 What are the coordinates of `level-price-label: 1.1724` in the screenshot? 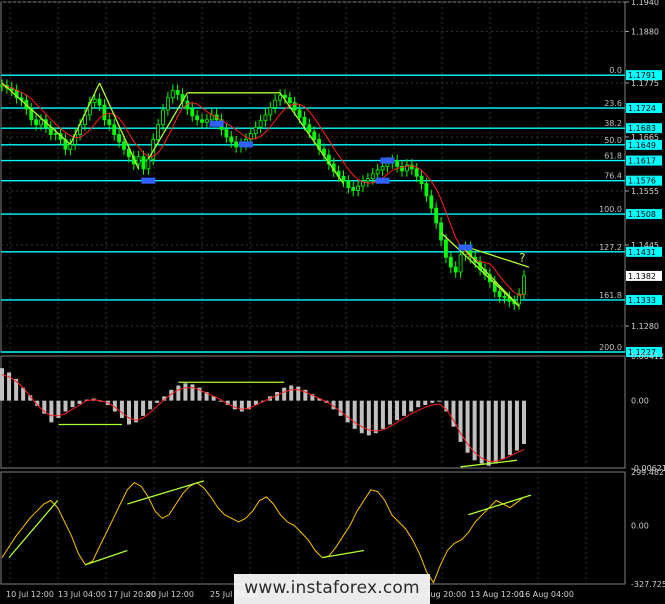 It's located at (642, 108).